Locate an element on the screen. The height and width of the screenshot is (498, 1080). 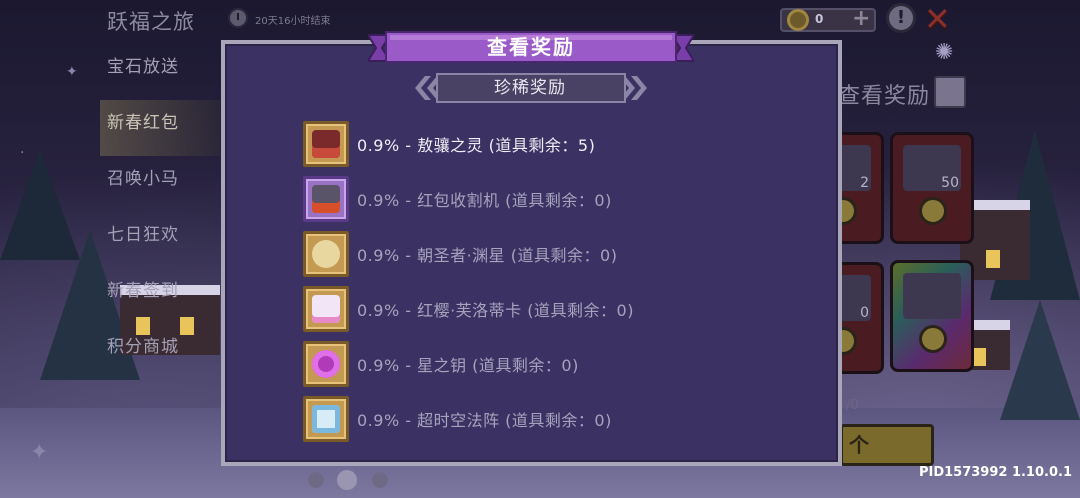
envelope-count: 2 is located at coordinates (864, 183).